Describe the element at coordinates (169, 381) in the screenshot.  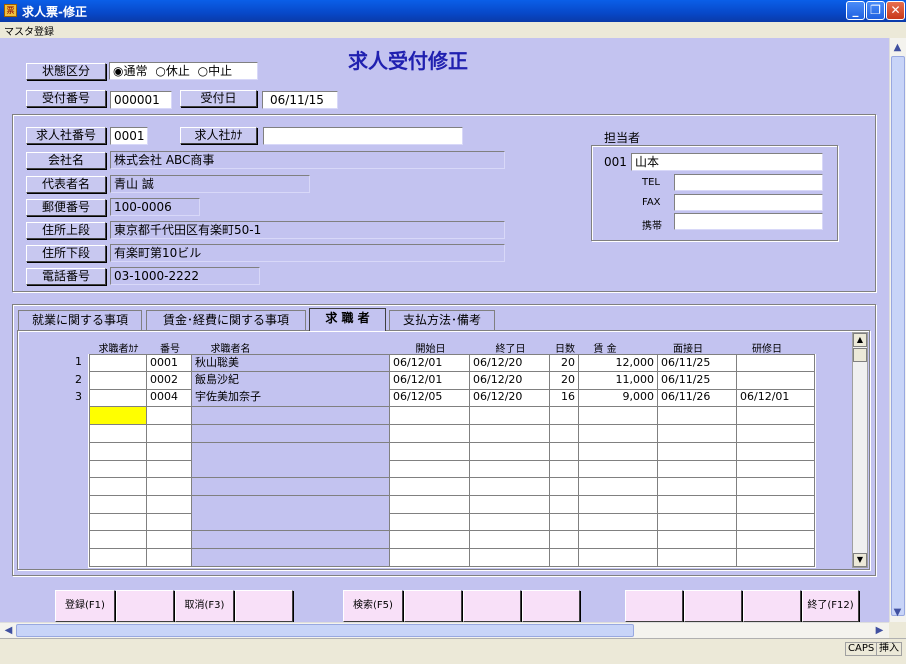
I see `grid-cell-no: 0002` at that location.